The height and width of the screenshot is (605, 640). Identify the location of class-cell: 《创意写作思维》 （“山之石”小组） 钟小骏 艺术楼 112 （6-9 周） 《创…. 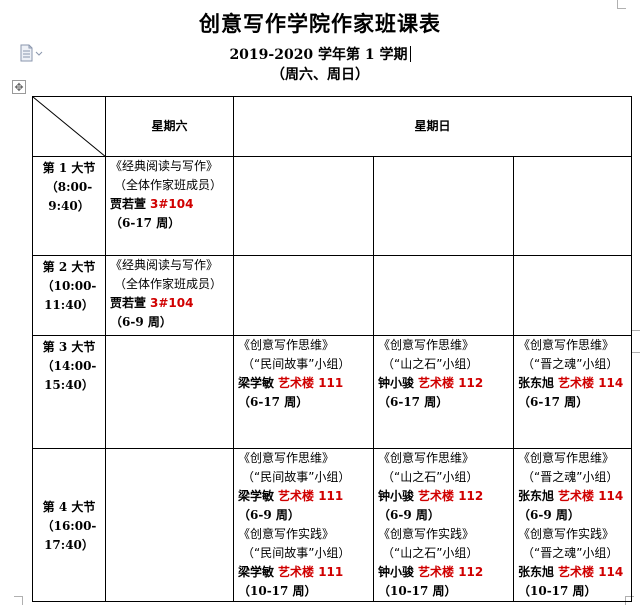
(443, 525).